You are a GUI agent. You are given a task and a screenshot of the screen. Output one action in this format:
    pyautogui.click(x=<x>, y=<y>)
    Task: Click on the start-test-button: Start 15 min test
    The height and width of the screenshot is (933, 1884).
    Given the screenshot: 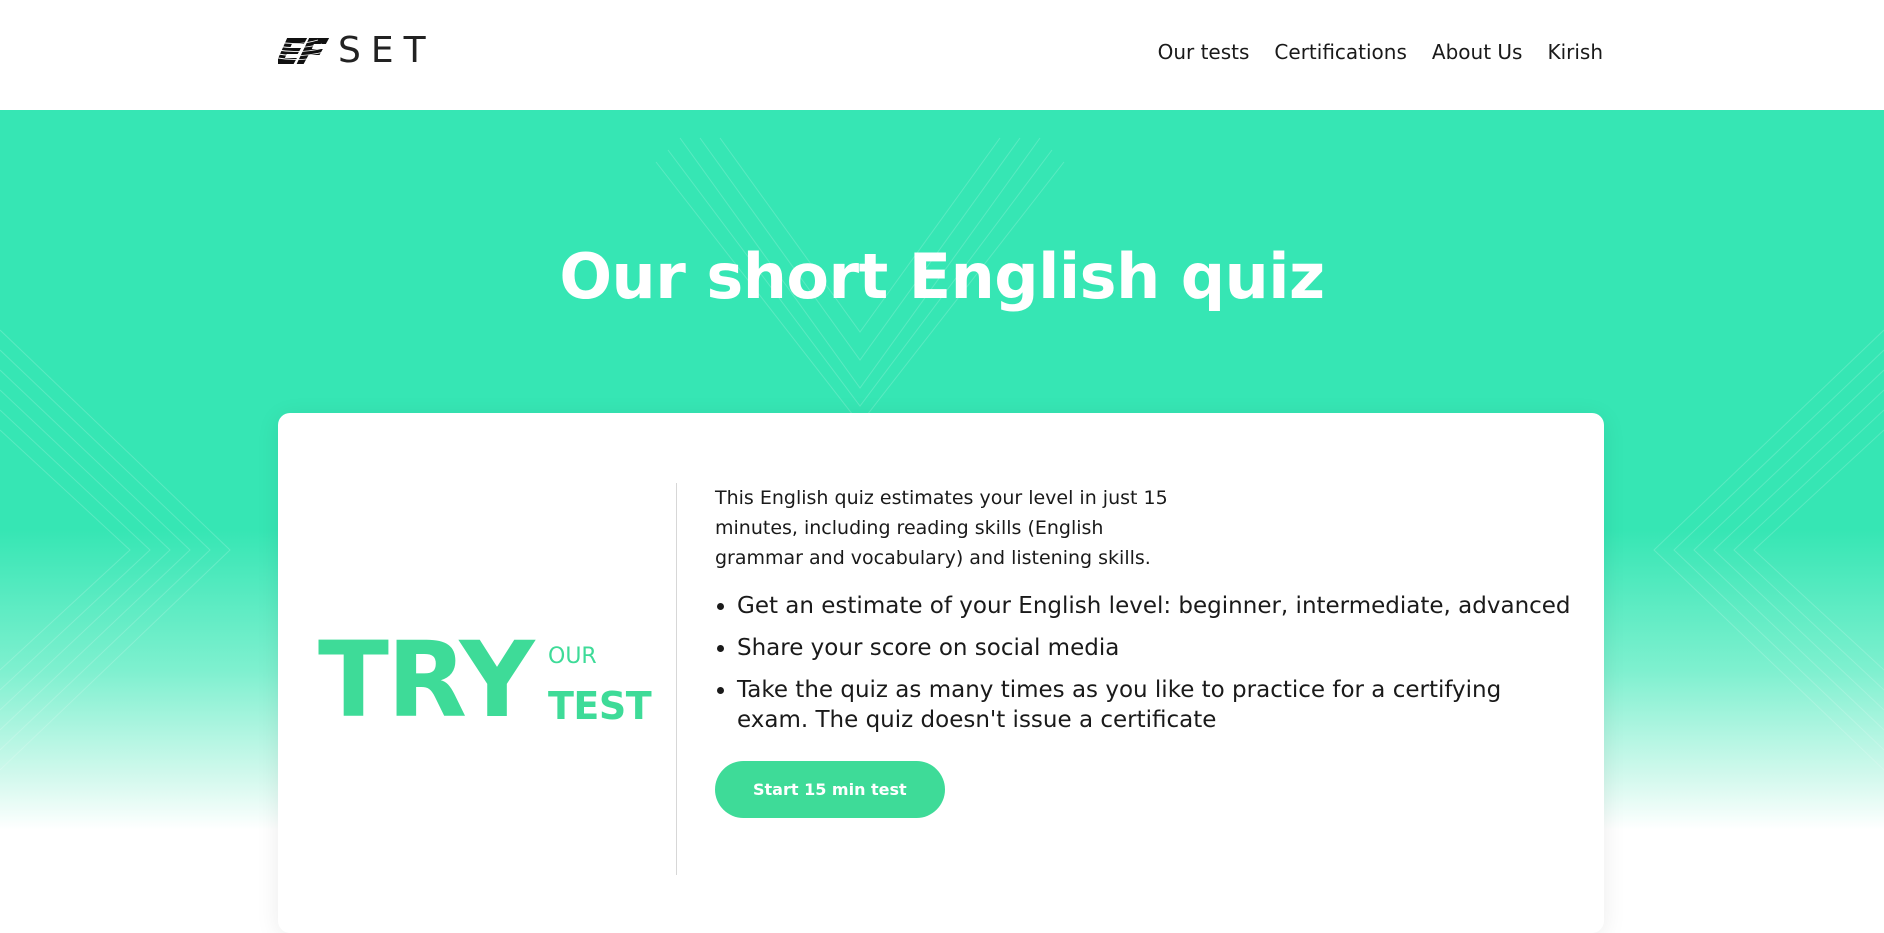 What is the action you would take?
    pyautogui.click(x=830, y=789)
    